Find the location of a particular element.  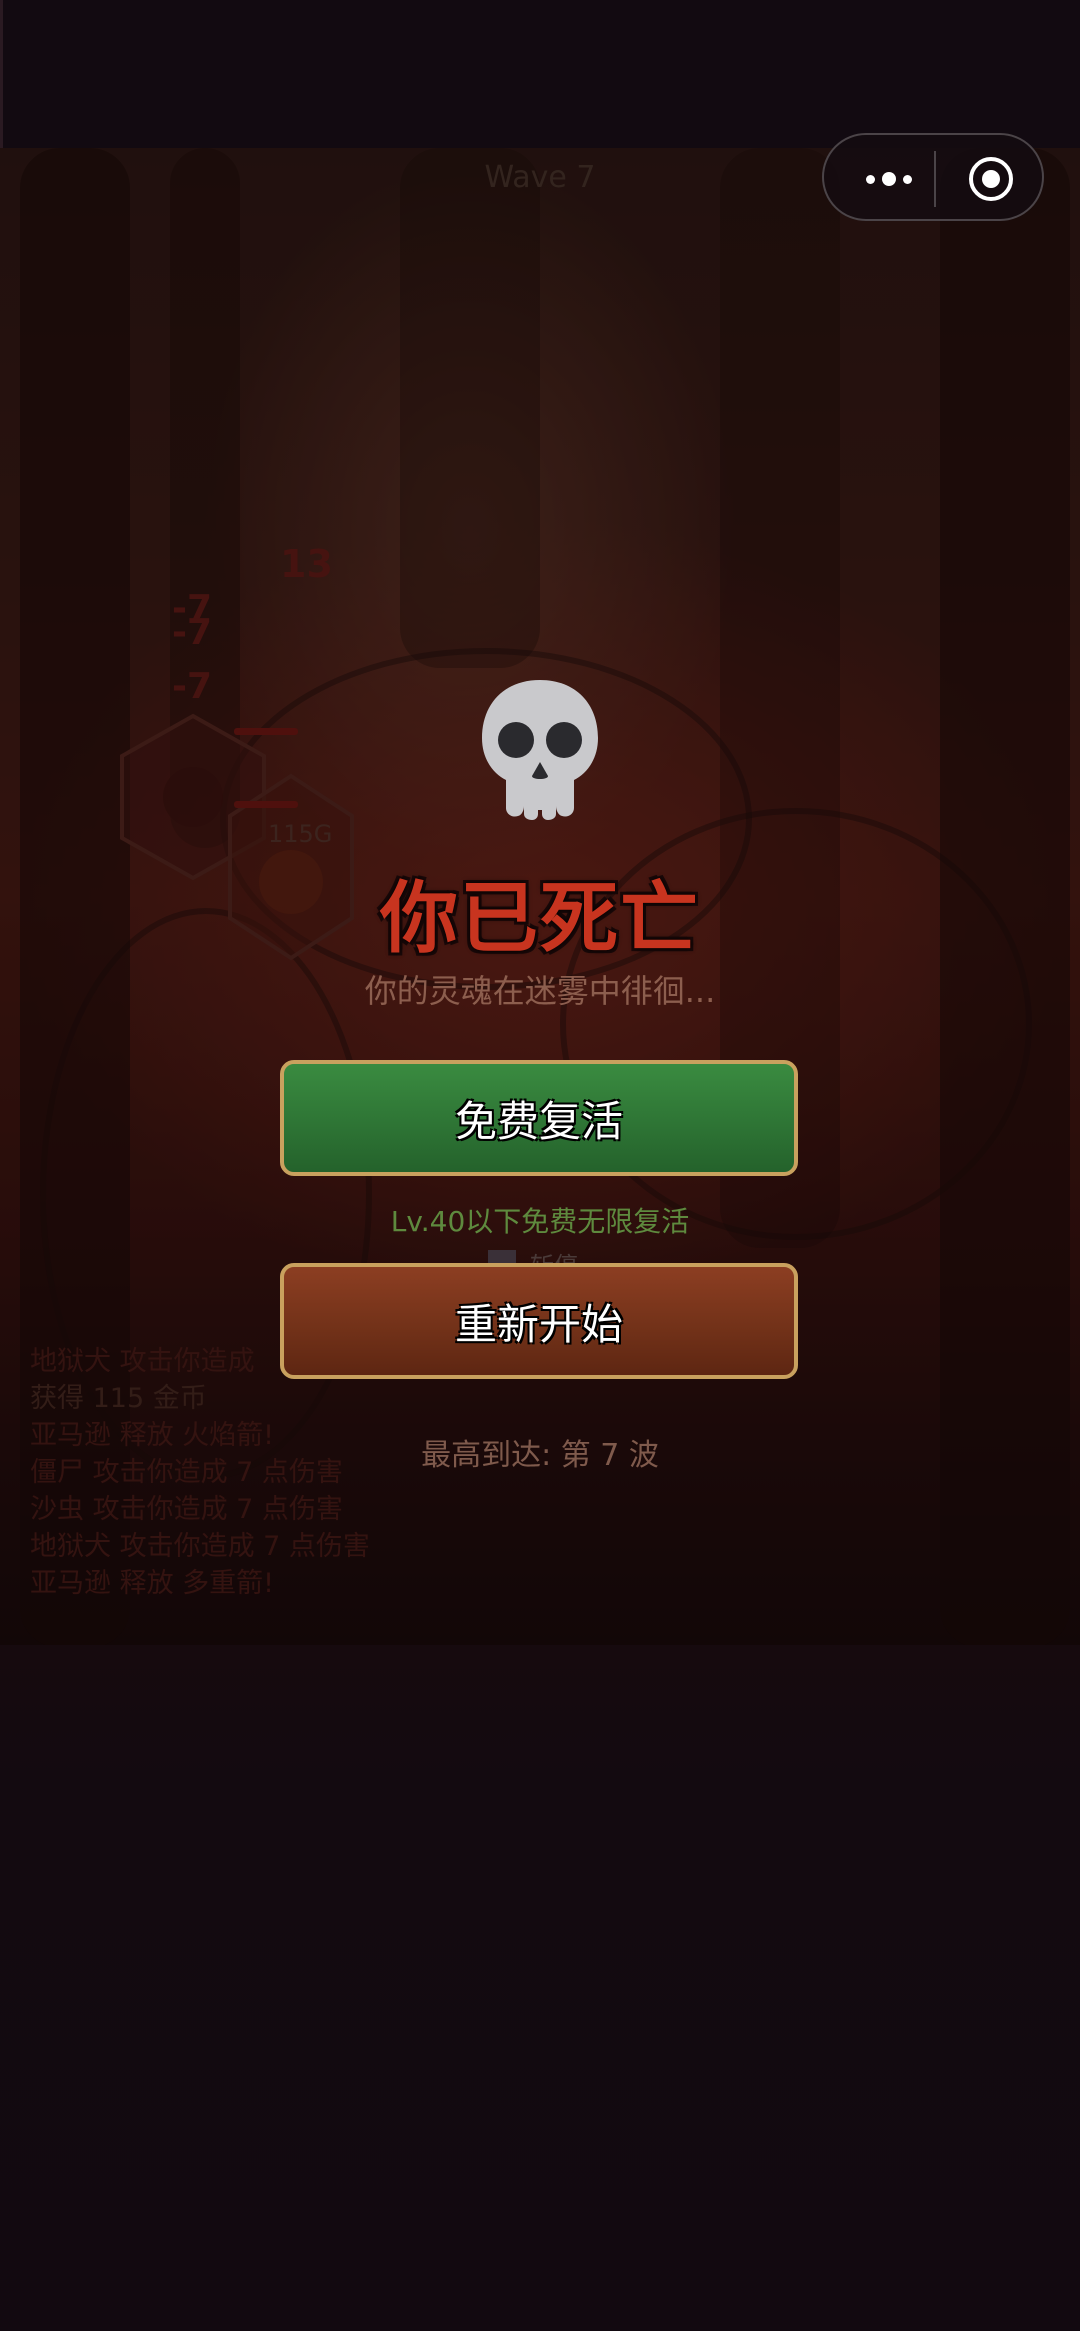

more-dots-icon is located at coordinates (889, 179).